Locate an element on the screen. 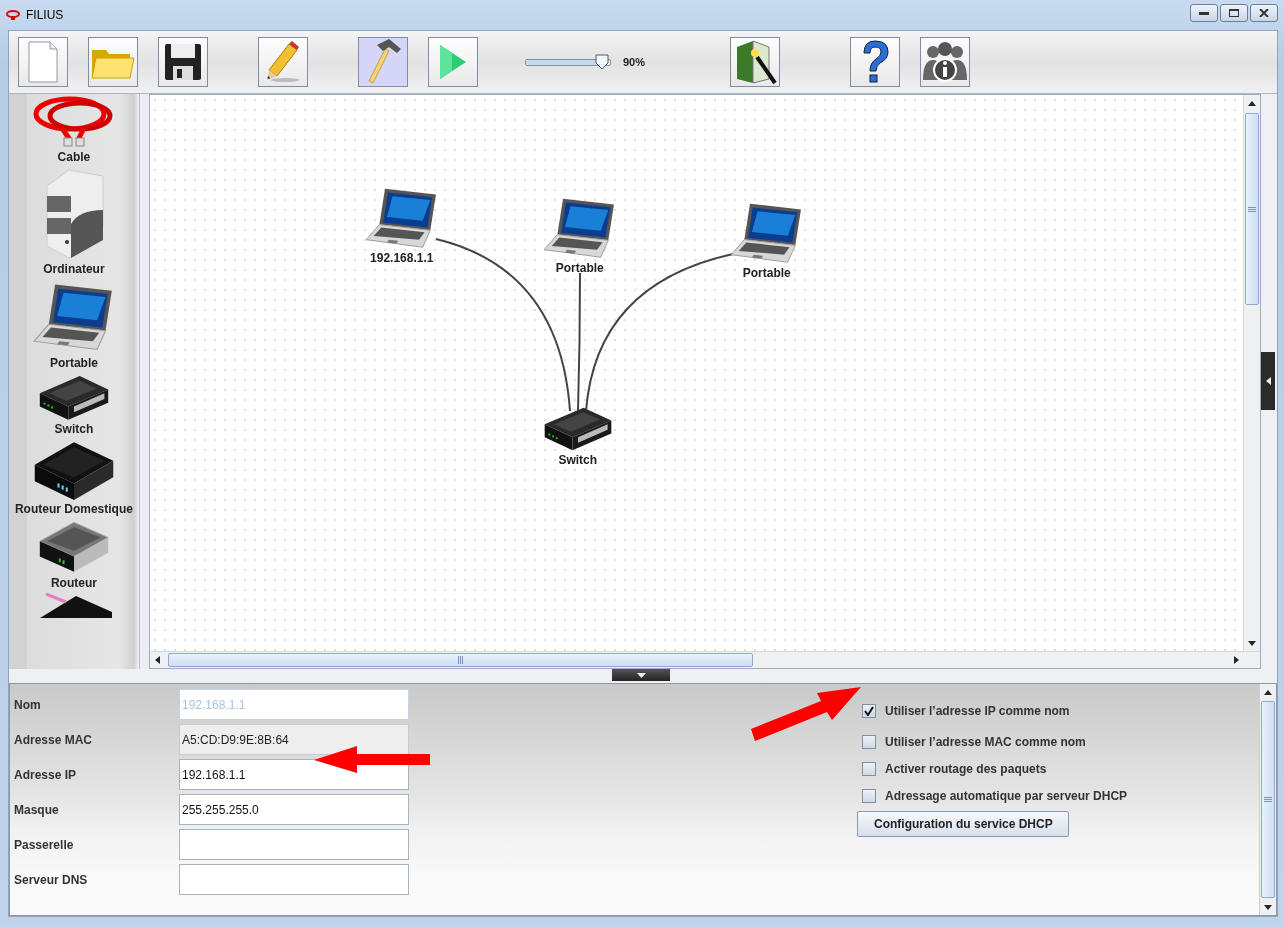  people-info-icon is located at coordinates (945, 62).